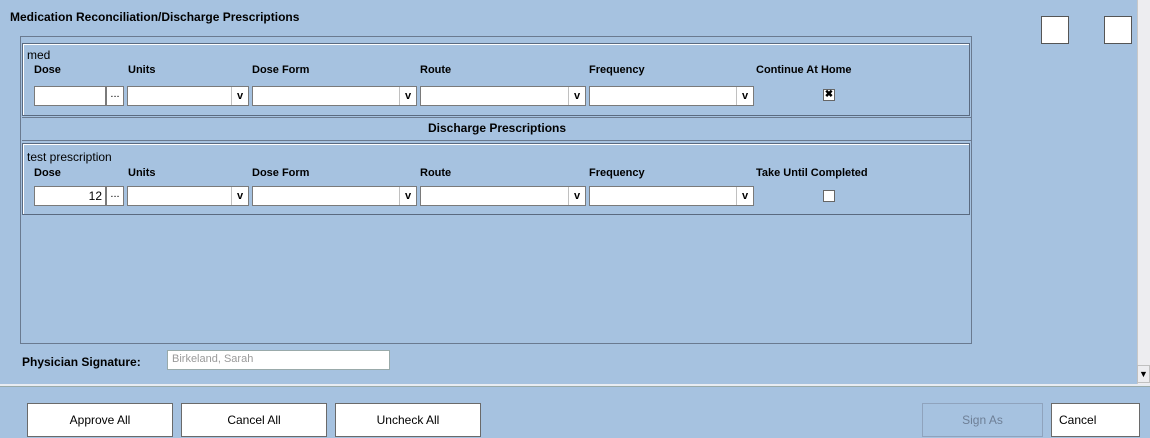 The width and height of the screenshot is (1150, 438). What do you see at coordinates (812, 173) in the screenshot?
I see `discharge-col-take-until-completed-label: Take Until Completed` at bounding box center [812, 173].